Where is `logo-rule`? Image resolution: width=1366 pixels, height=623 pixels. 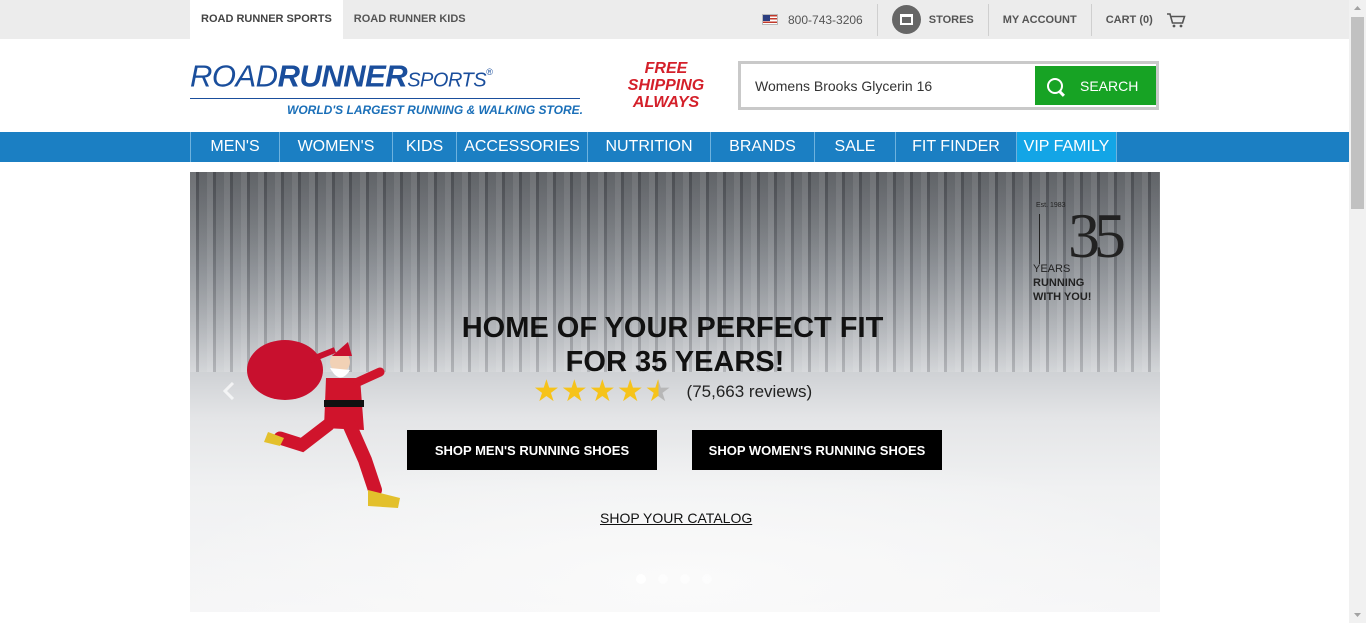
logo-rule is located at coordinates (385, 99).